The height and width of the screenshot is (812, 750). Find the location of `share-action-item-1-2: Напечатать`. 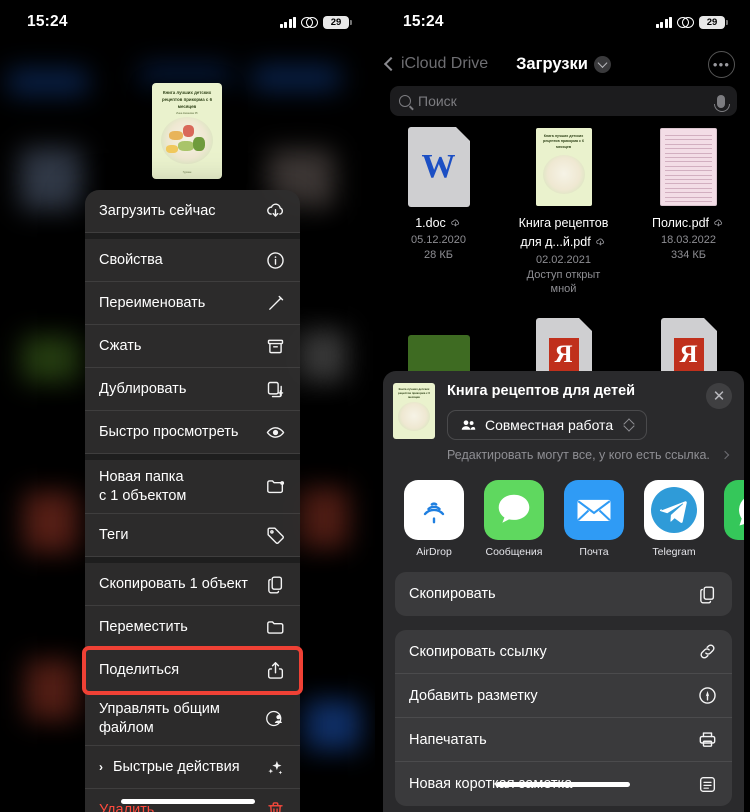

share-action-item-1-2: Напечатать is located at coordinates (563, 740).